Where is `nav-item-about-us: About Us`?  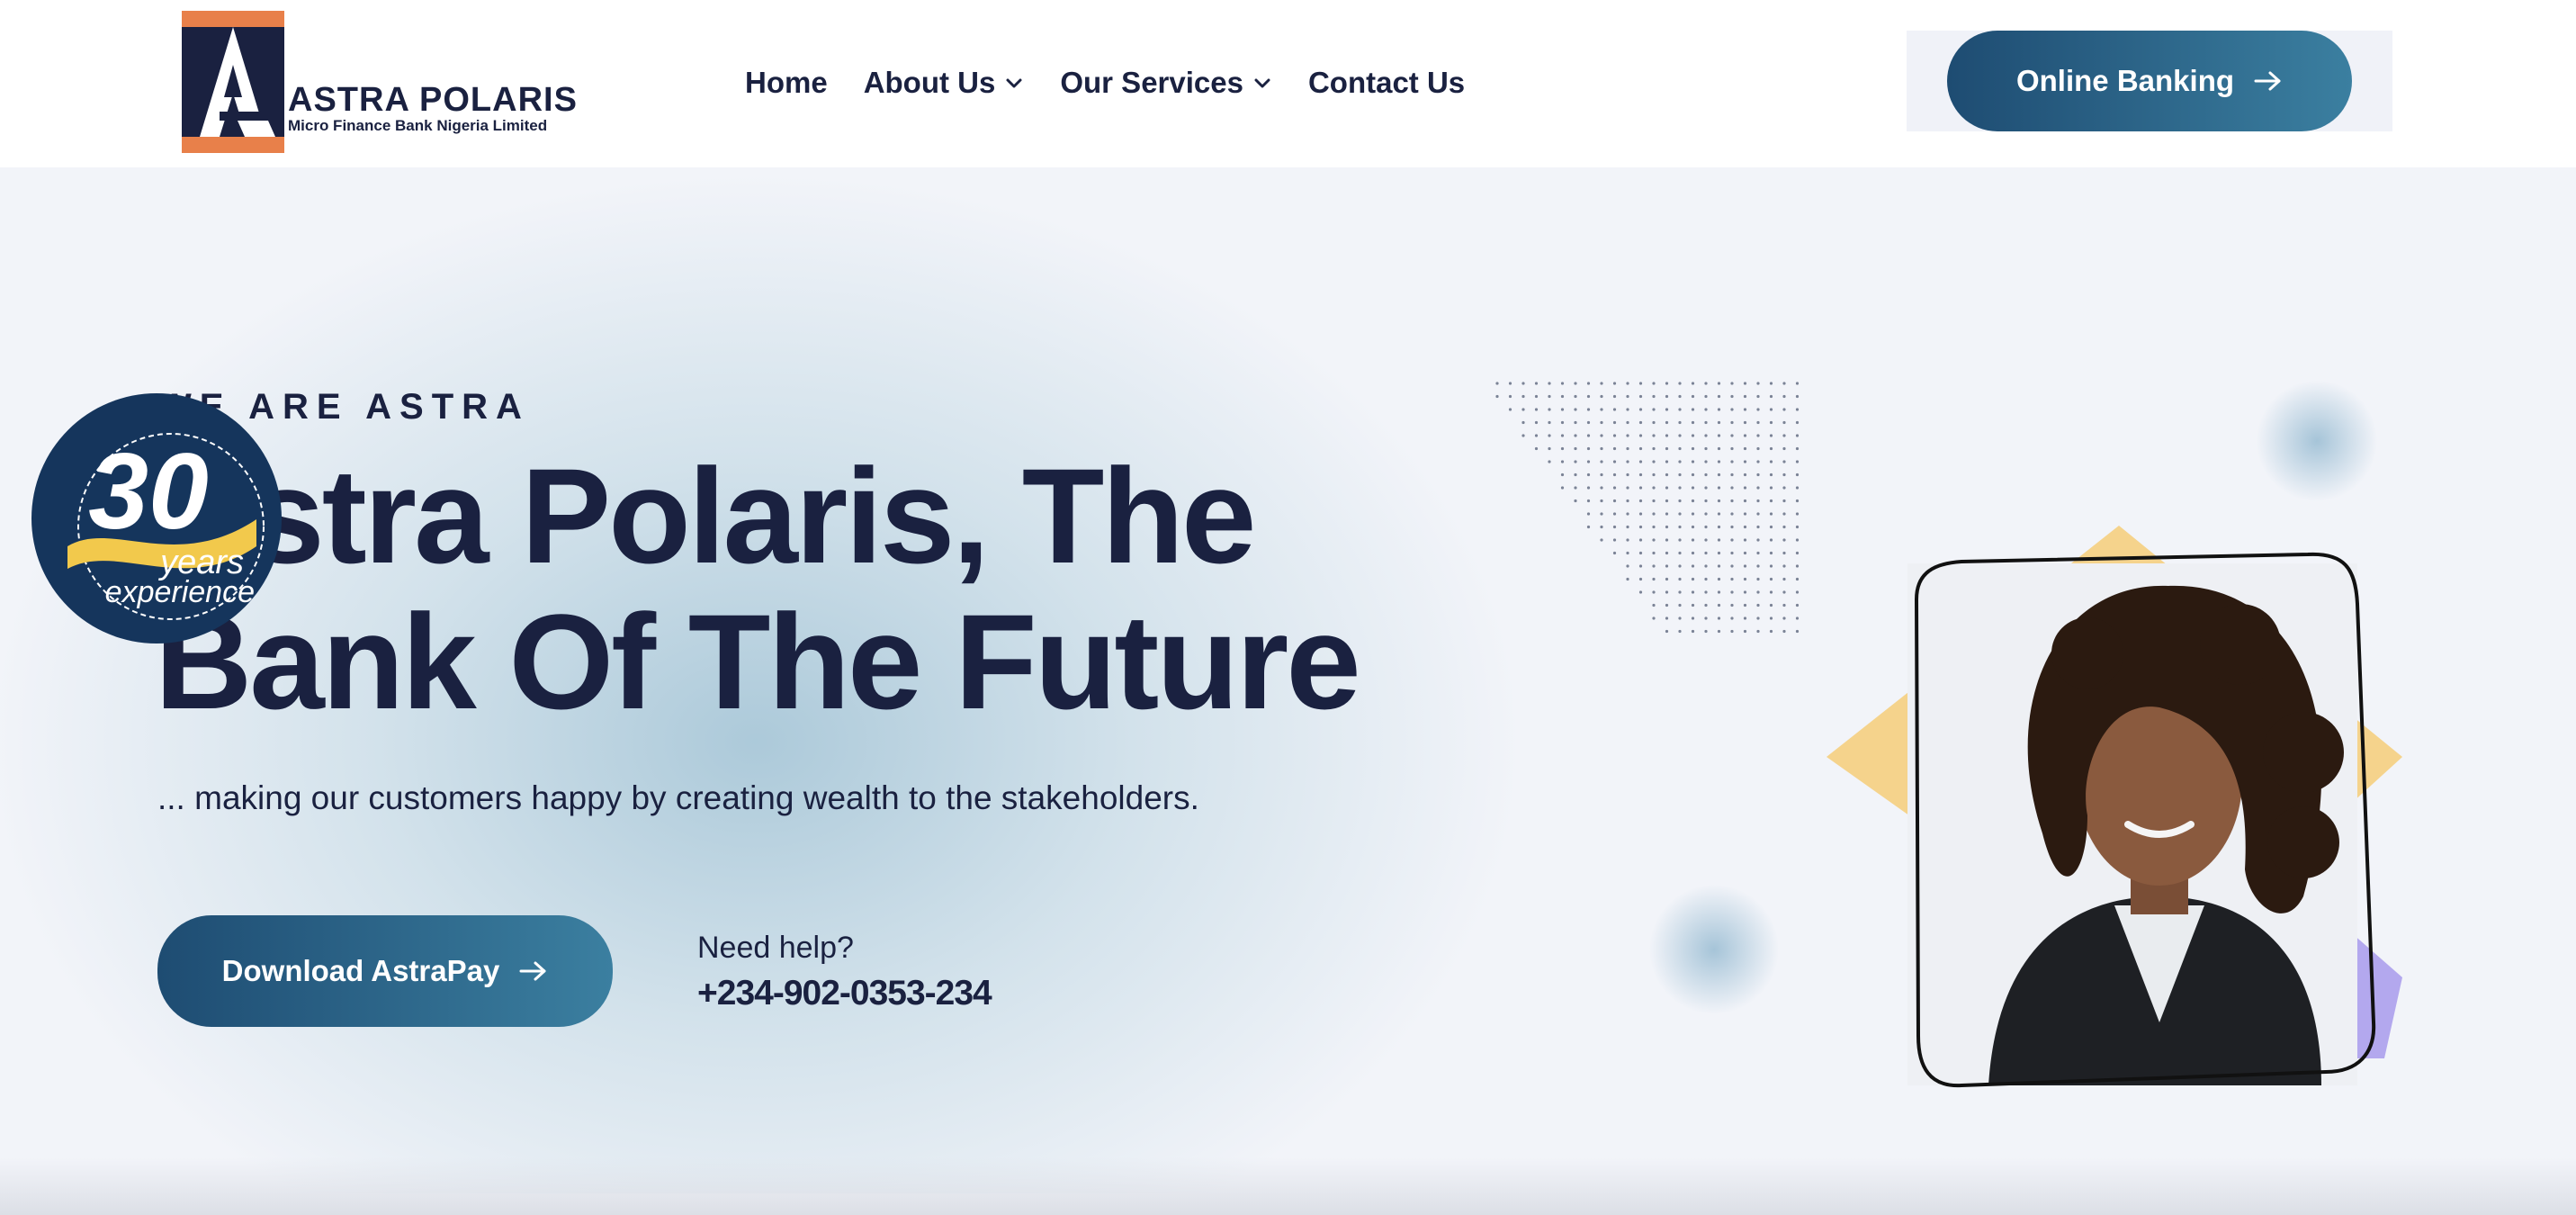
nav-item-about-us: About Us is located at coordinates (945, 83).